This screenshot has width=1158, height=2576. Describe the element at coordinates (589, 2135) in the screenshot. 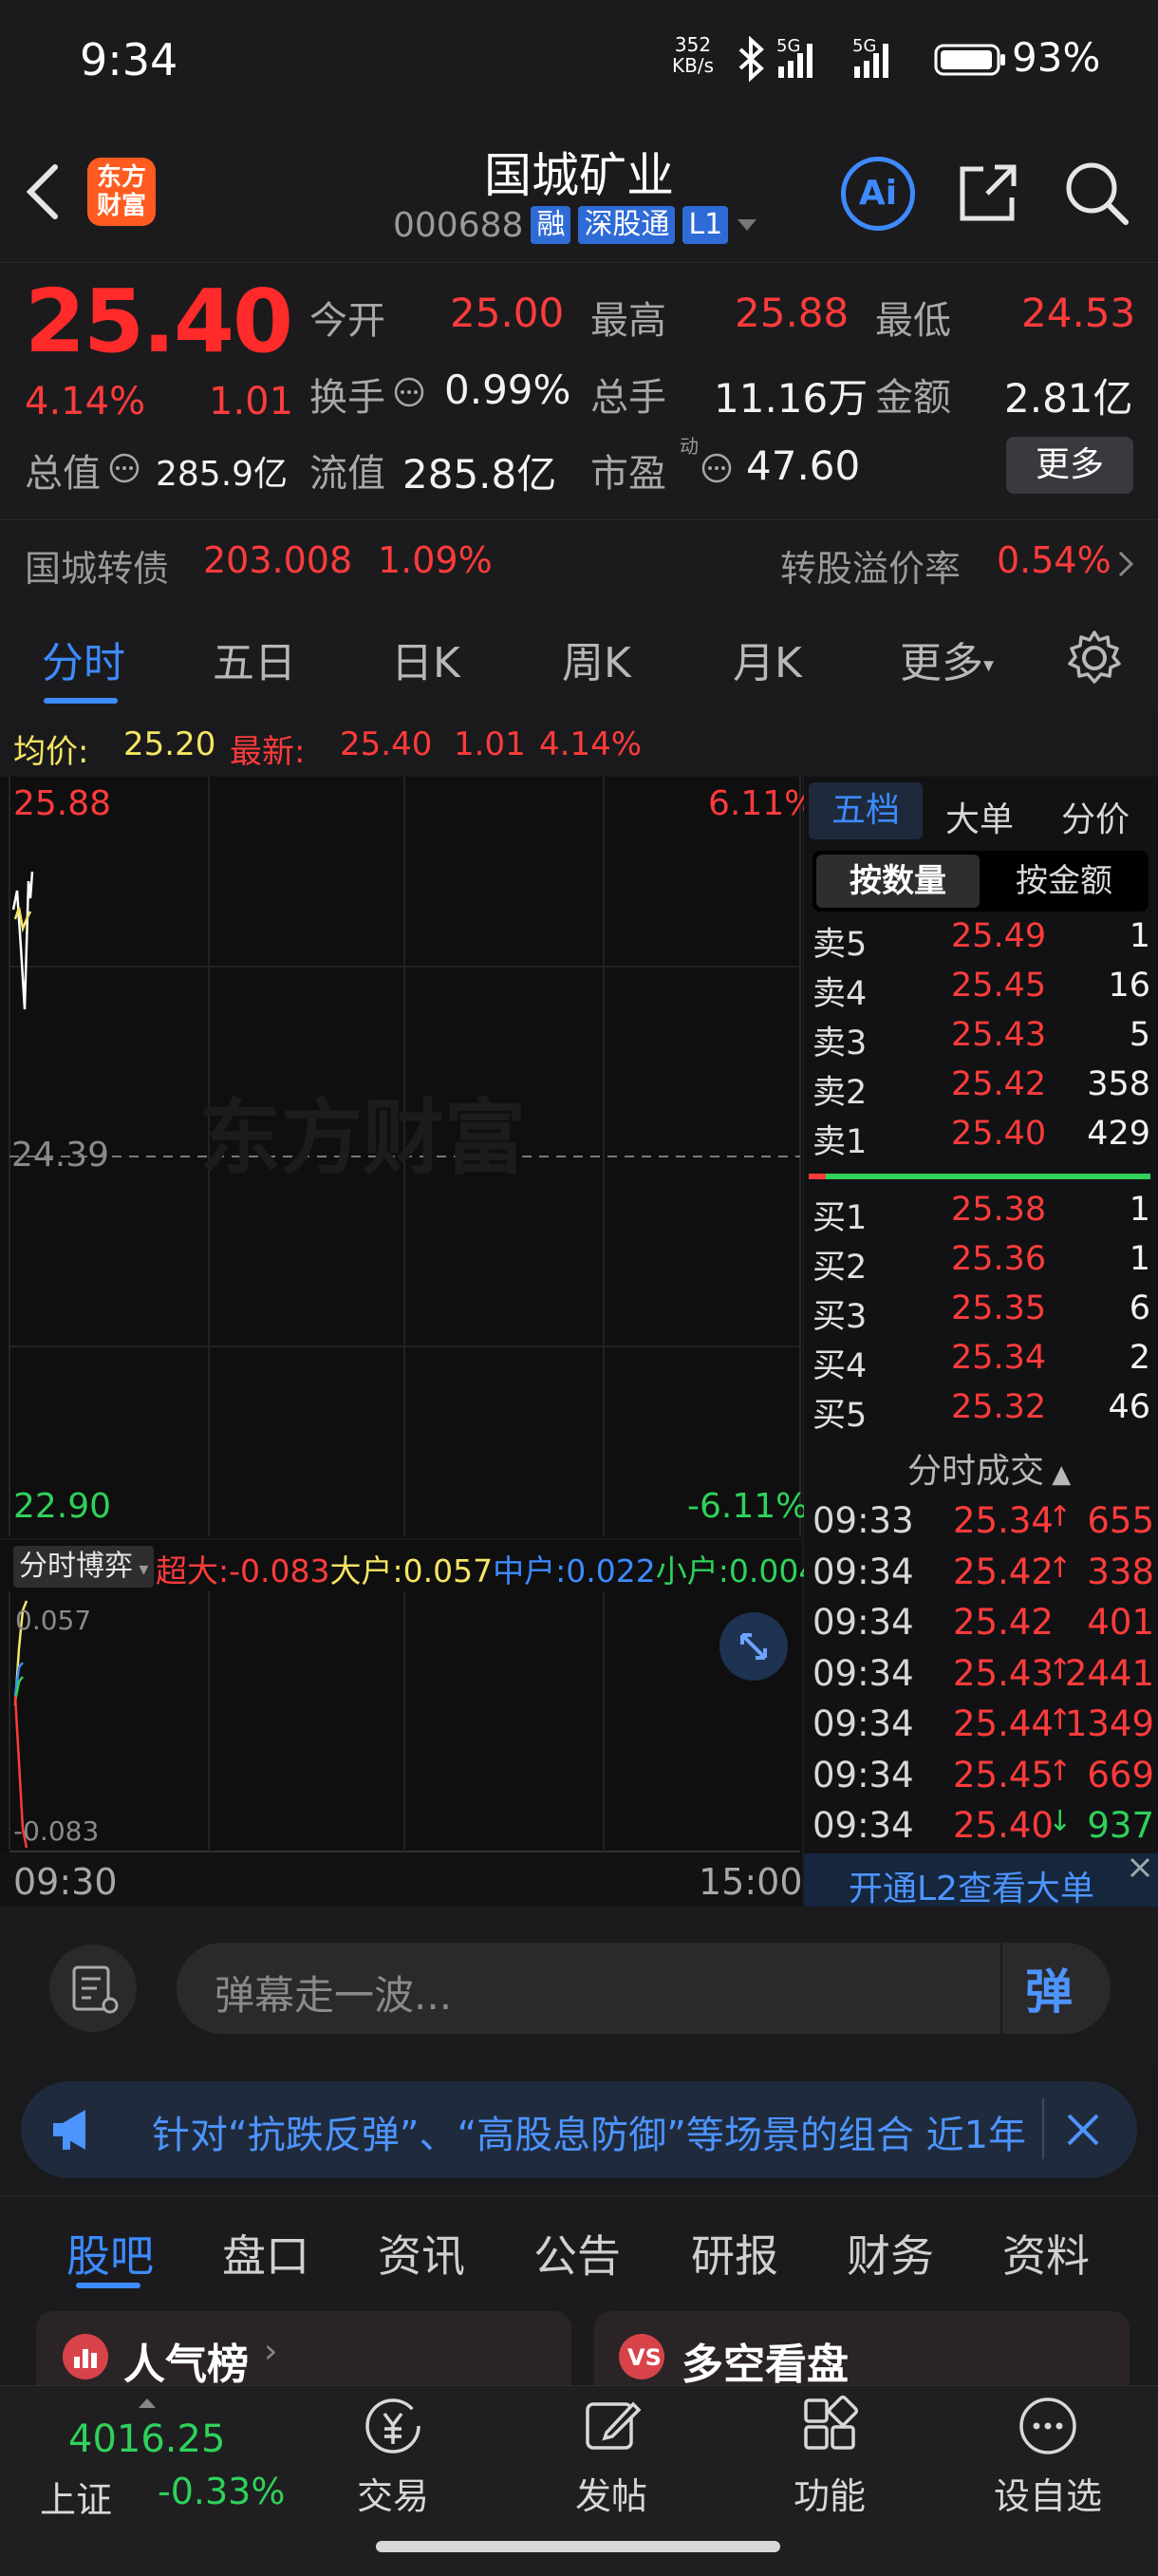

I see `banner-text: 针对“抗跌反弹”、“高股息防御”等场景的组合 近1年` at that location.